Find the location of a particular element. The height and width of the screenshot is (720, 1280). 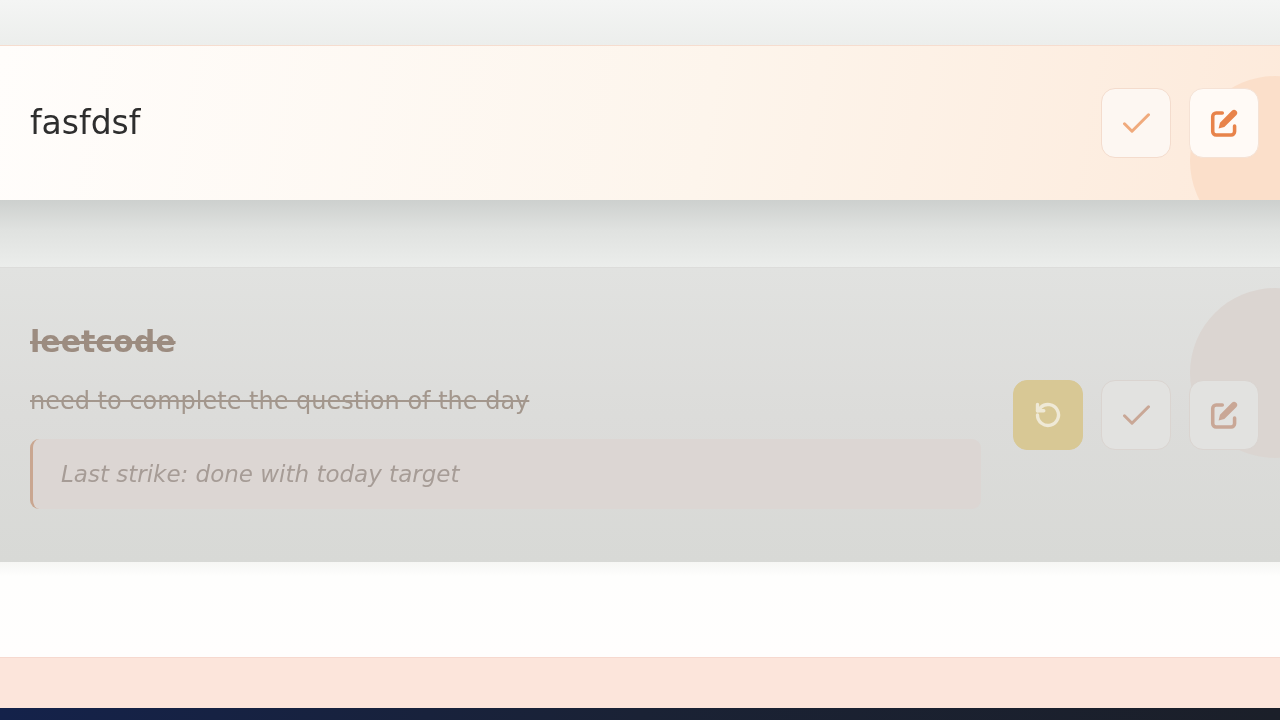

task-title: leetcode is located at coordinates (103, 341).